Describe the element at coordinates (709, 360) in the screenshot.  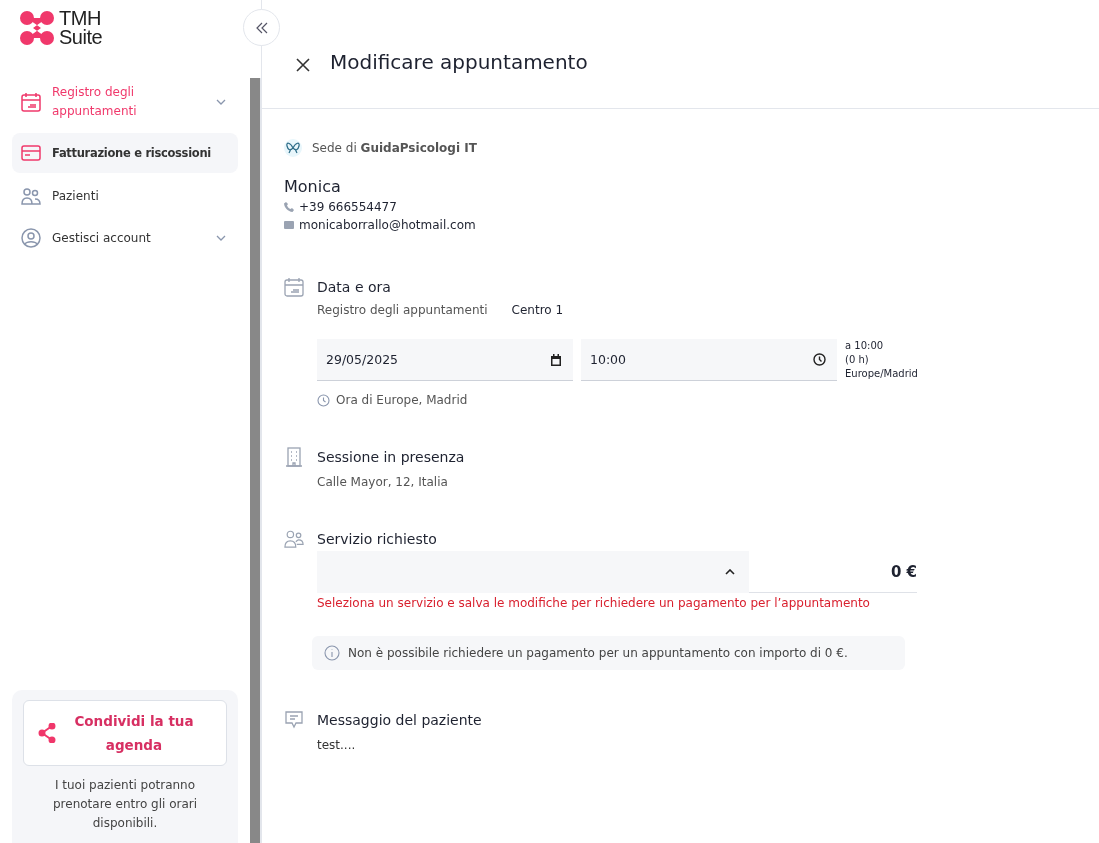
I see `time-field: 10:00` at that location.